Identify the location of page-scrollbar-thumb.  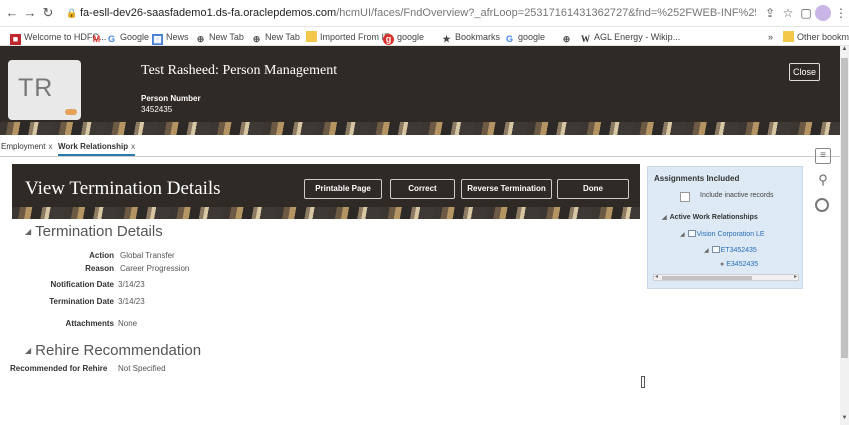
(844, 208).